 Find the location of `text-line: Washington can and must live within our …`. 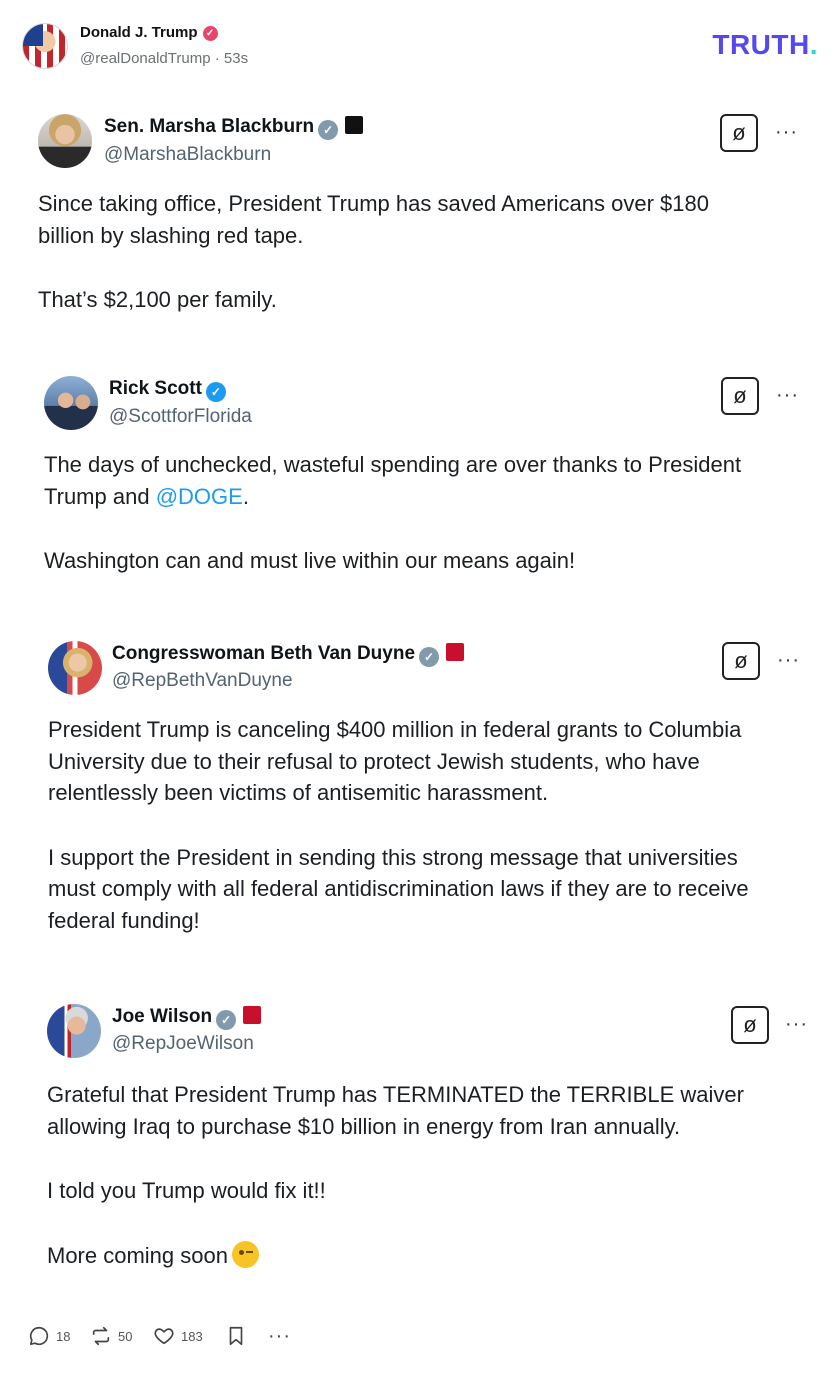

text-line: Washington can and must live within our … is located at coordinates (310, 560).